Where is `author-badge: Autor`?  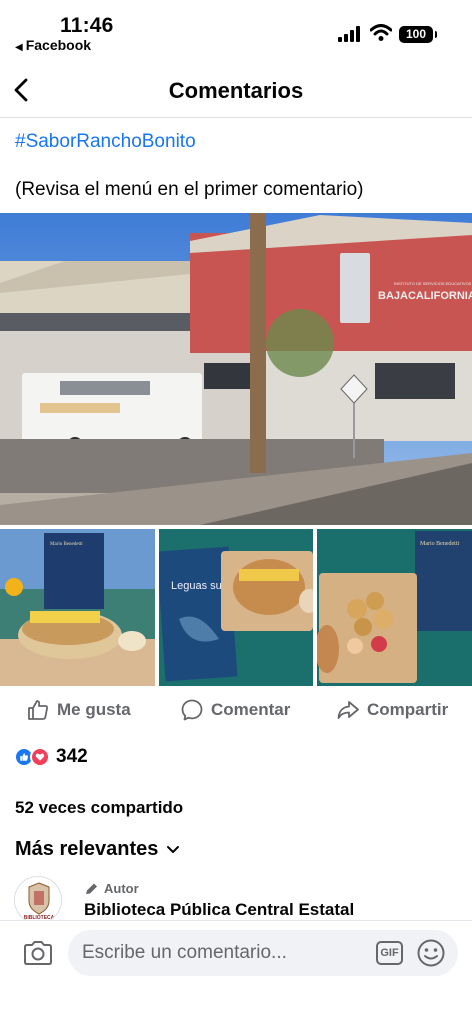
author-badge: Autor is located at coordinates (111, 888).